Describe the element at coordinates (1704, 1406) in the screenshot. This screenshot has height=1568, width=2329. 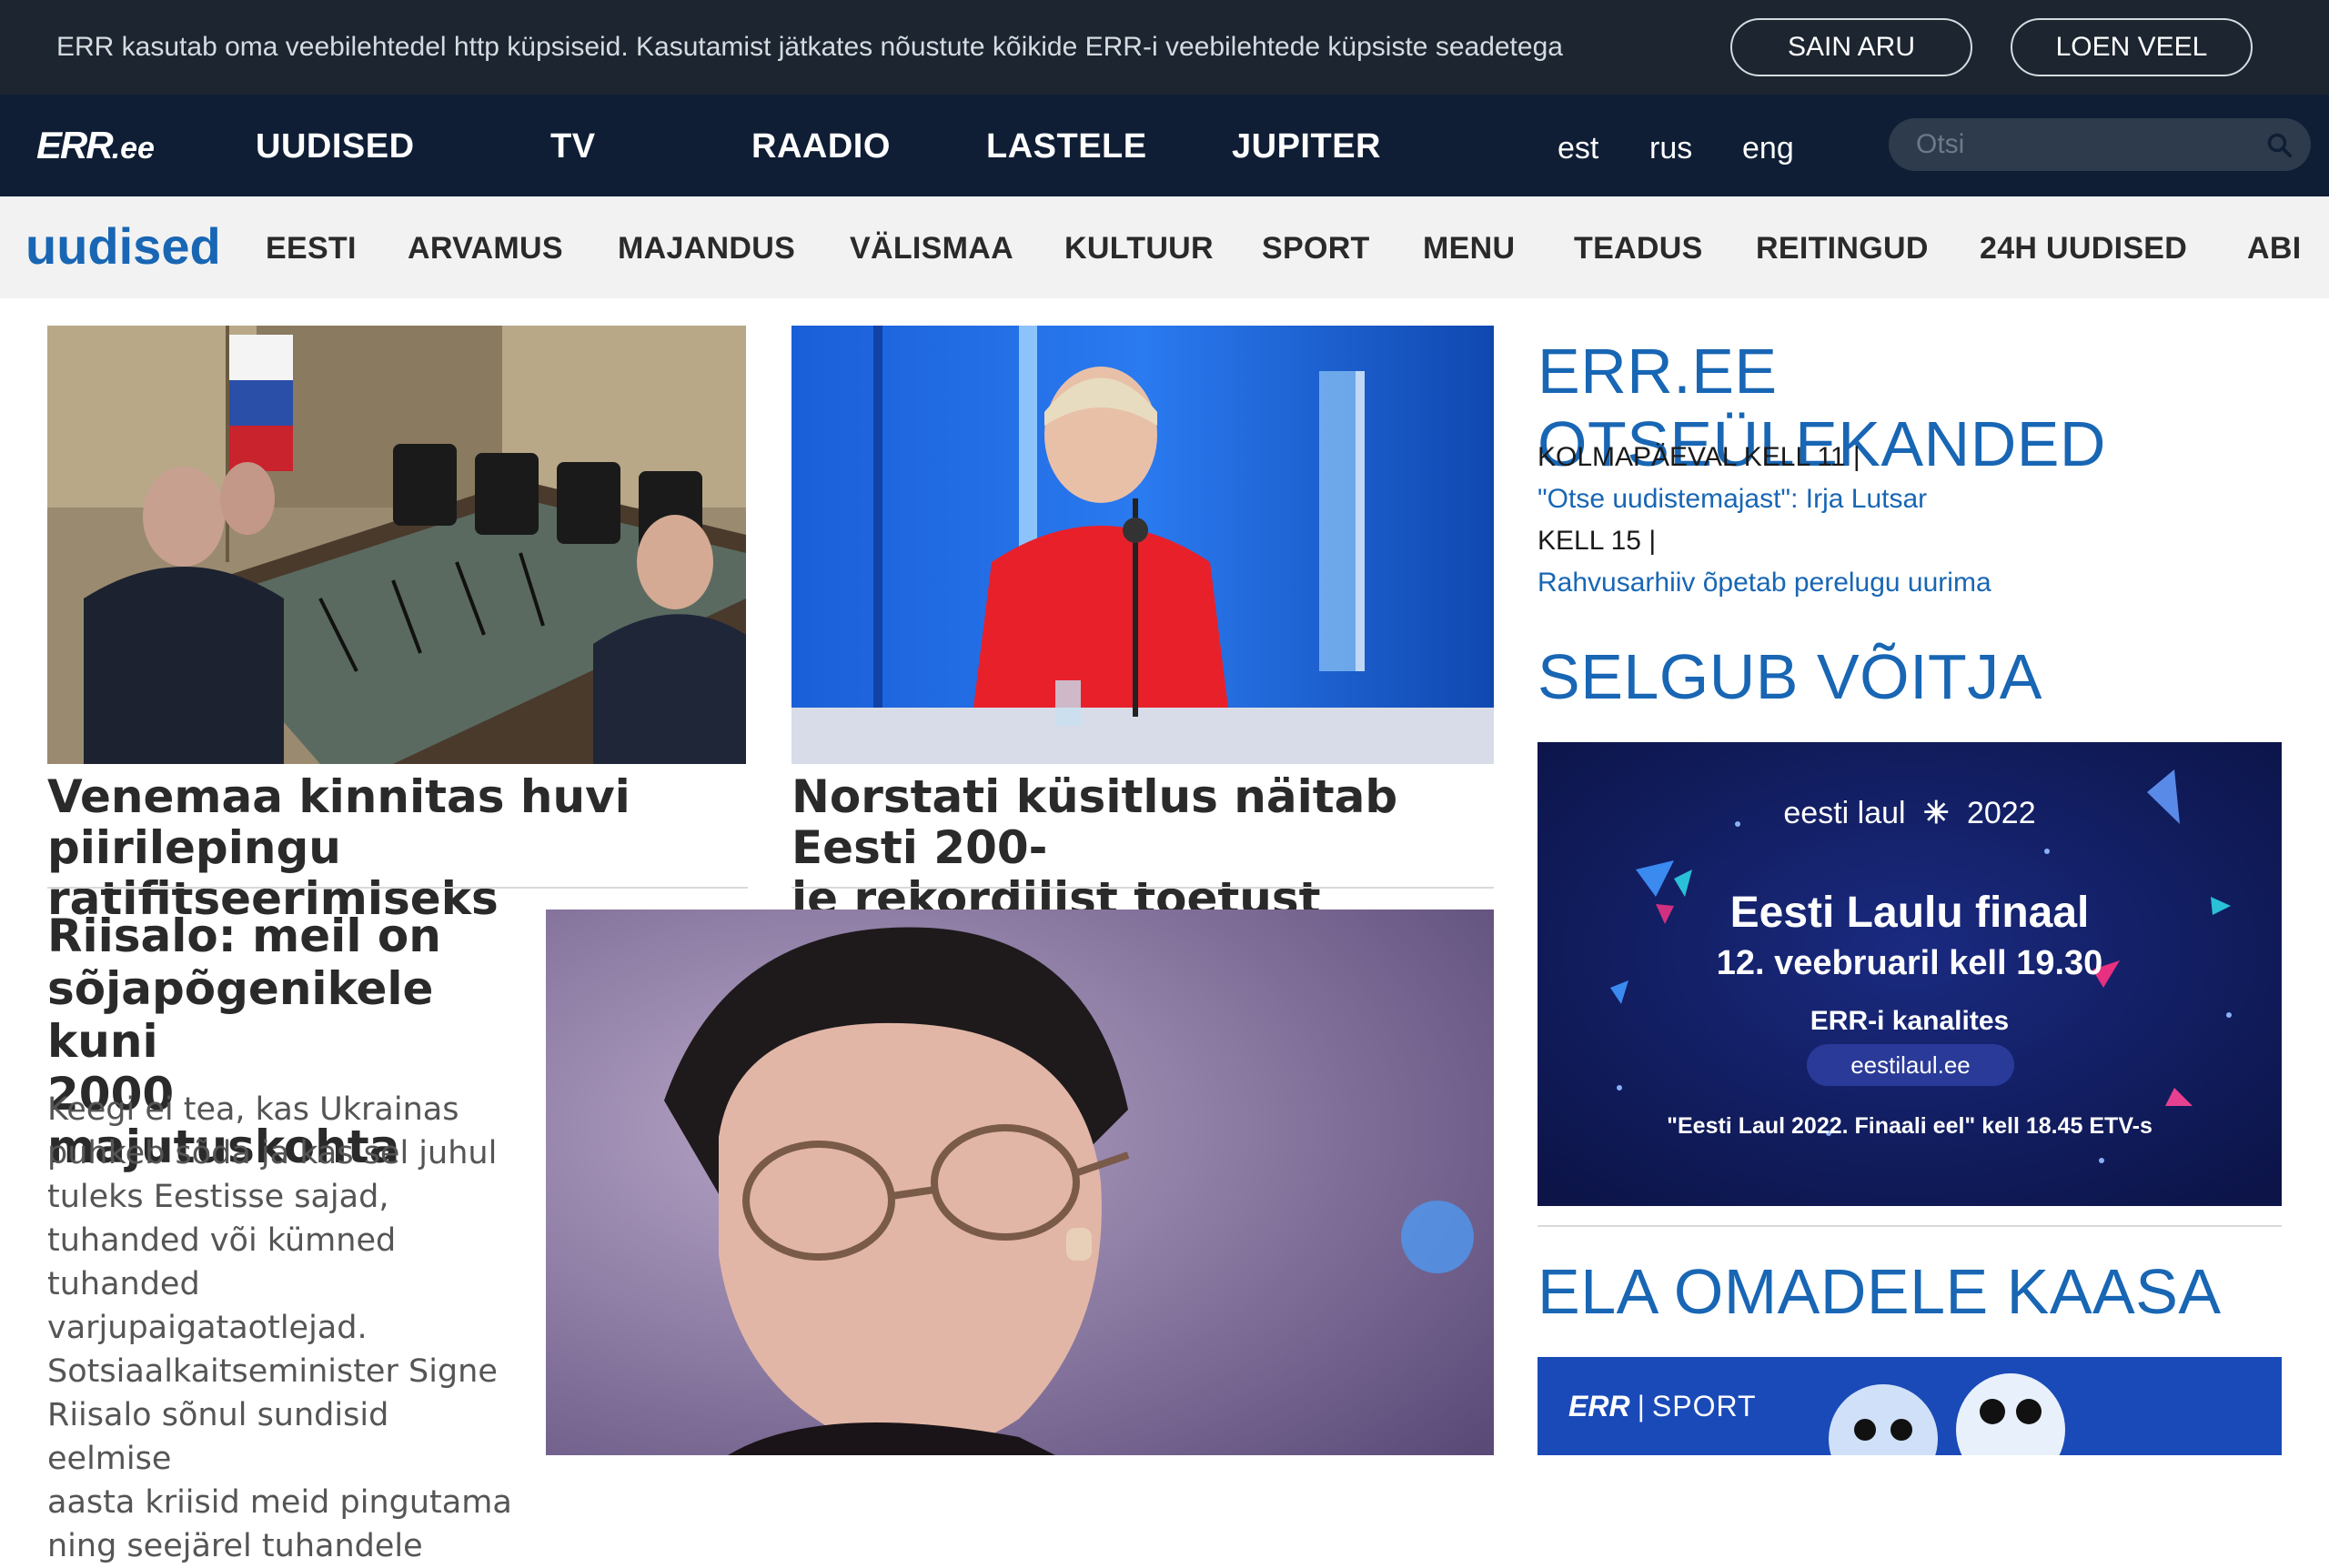
I see `err-sport-label: SPORT` at that location.